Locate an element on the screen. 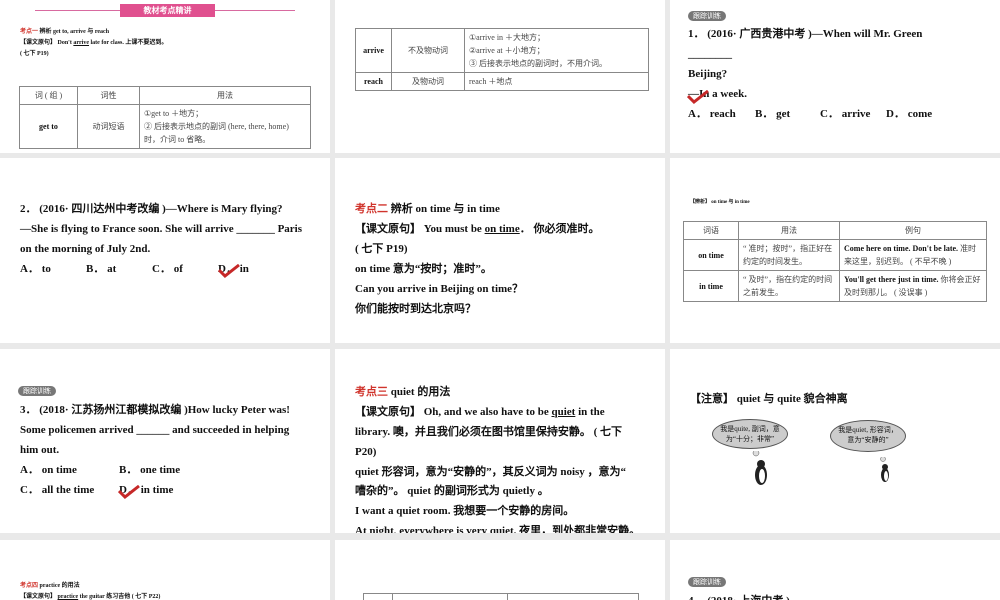  cell-word: arrive is located at coordinates (373, 50).